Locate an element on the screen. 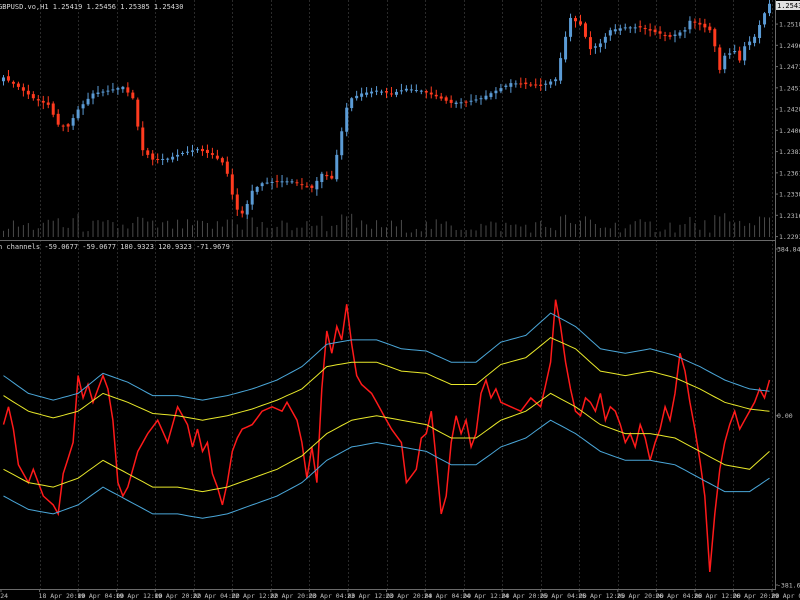  indicator-axis-label: -381.6507 is located at coordinates (788, 586).